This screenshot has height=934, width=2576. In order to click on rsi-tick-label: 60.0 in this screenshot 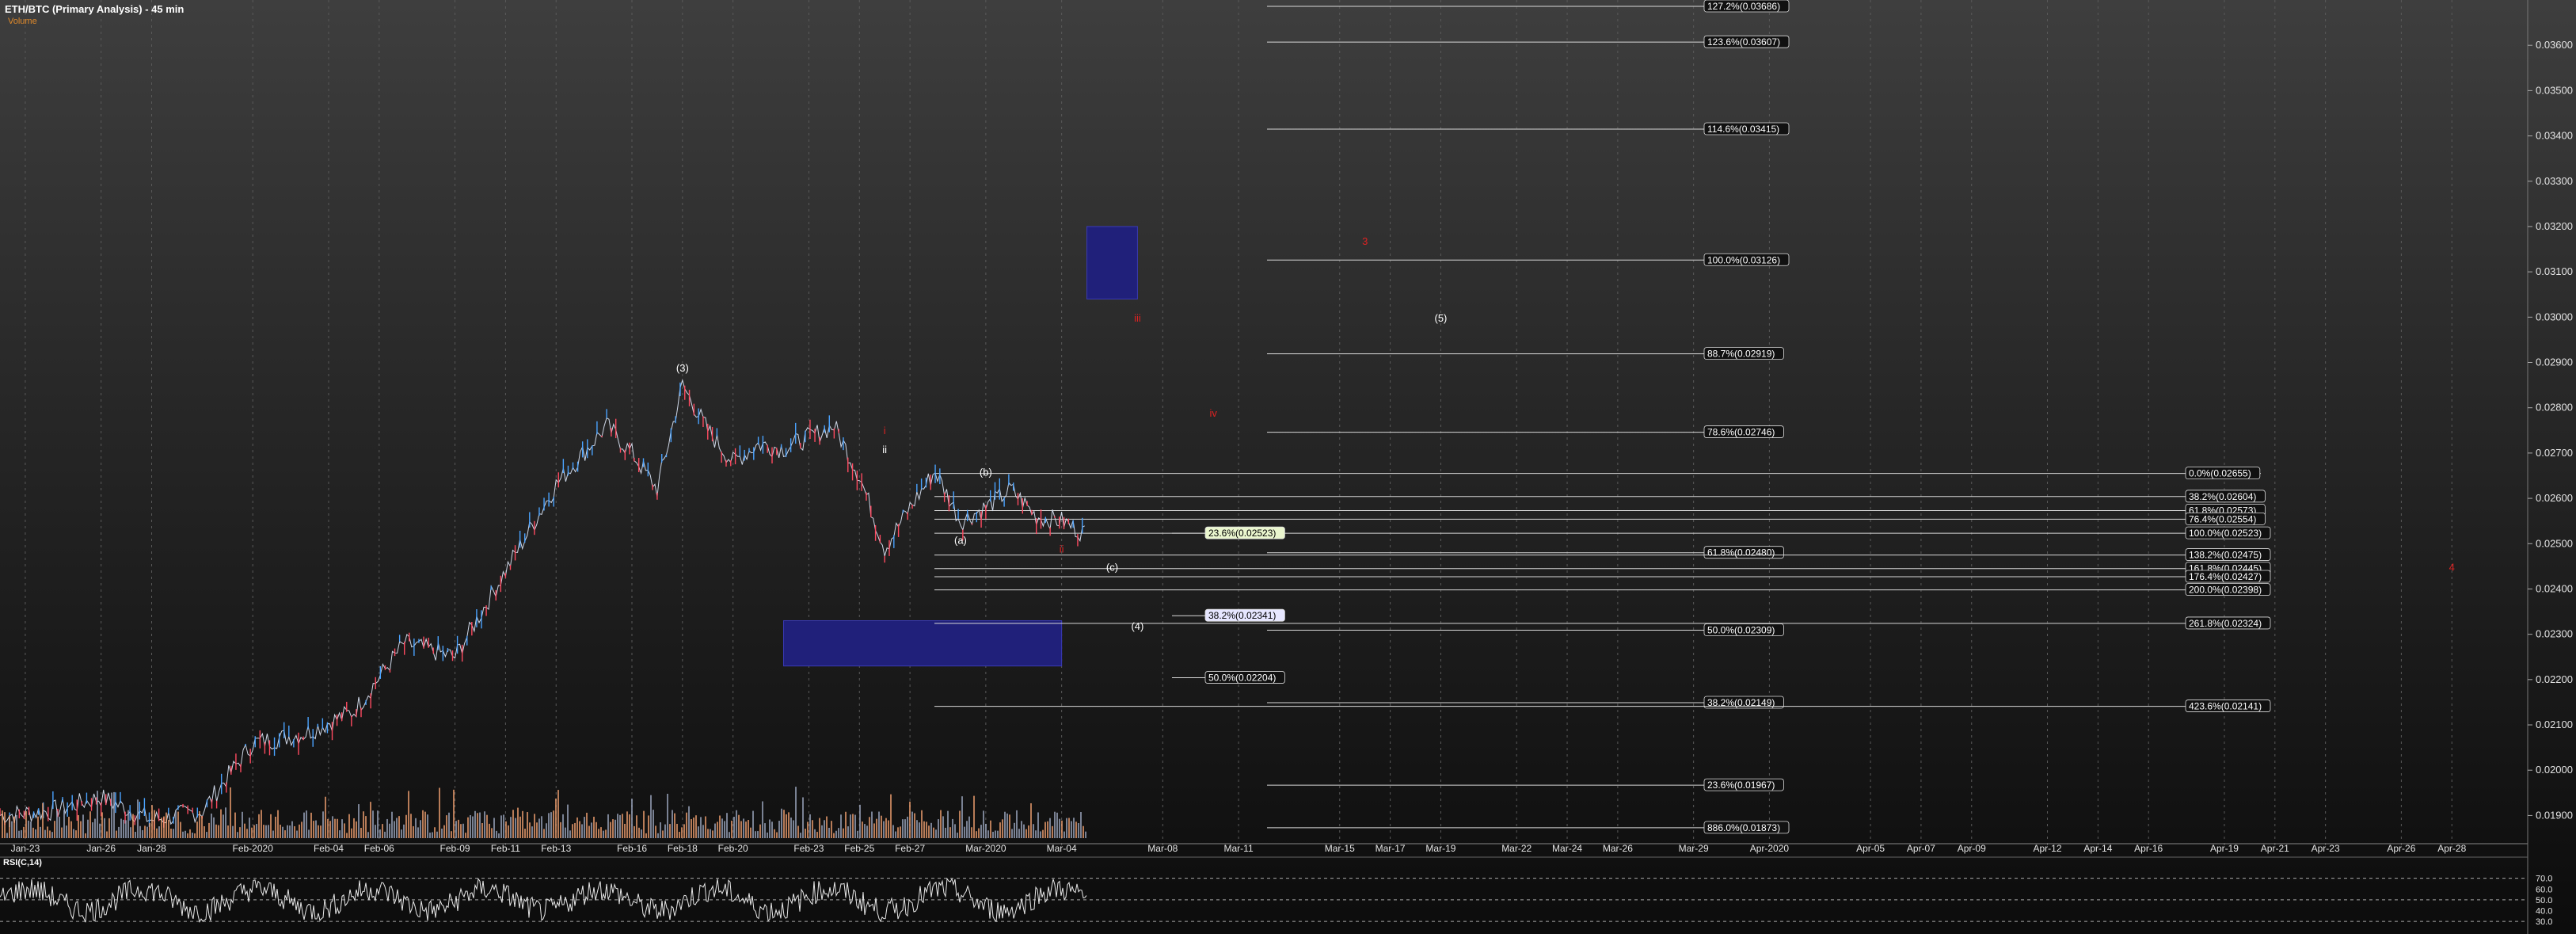, I will do `click(2544, 889)`.